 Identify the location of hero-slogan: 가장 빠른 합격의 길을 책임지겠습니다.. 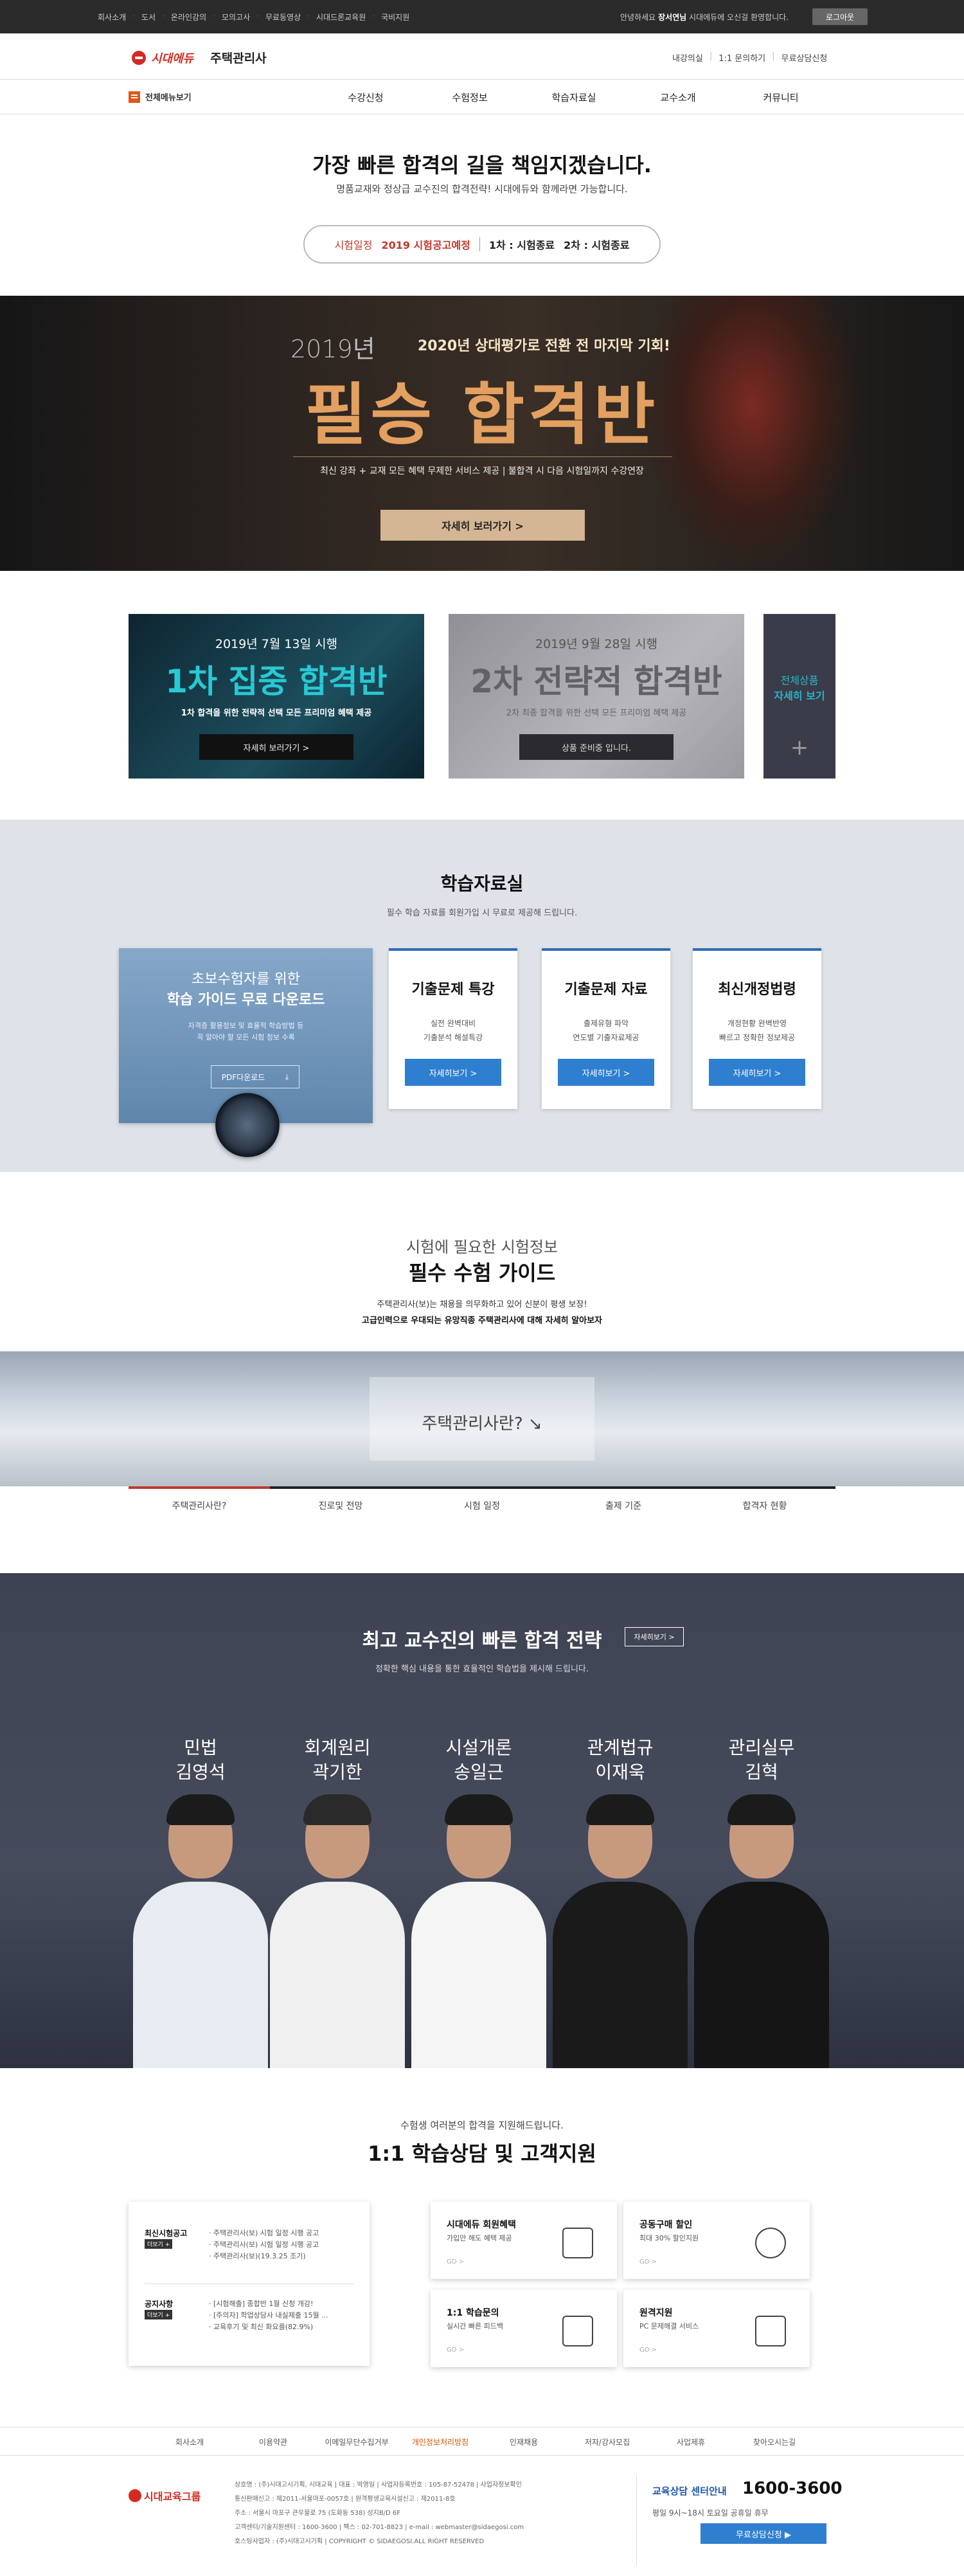
(482, 165).